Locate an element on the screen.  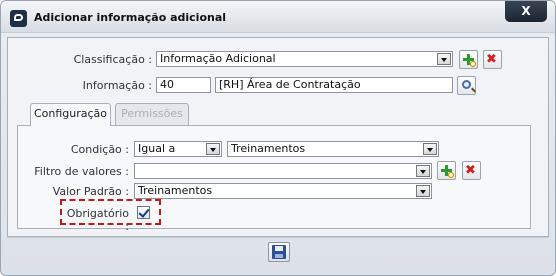
classificacao-value: Informação Adicional is located at coordinates (218, 58).